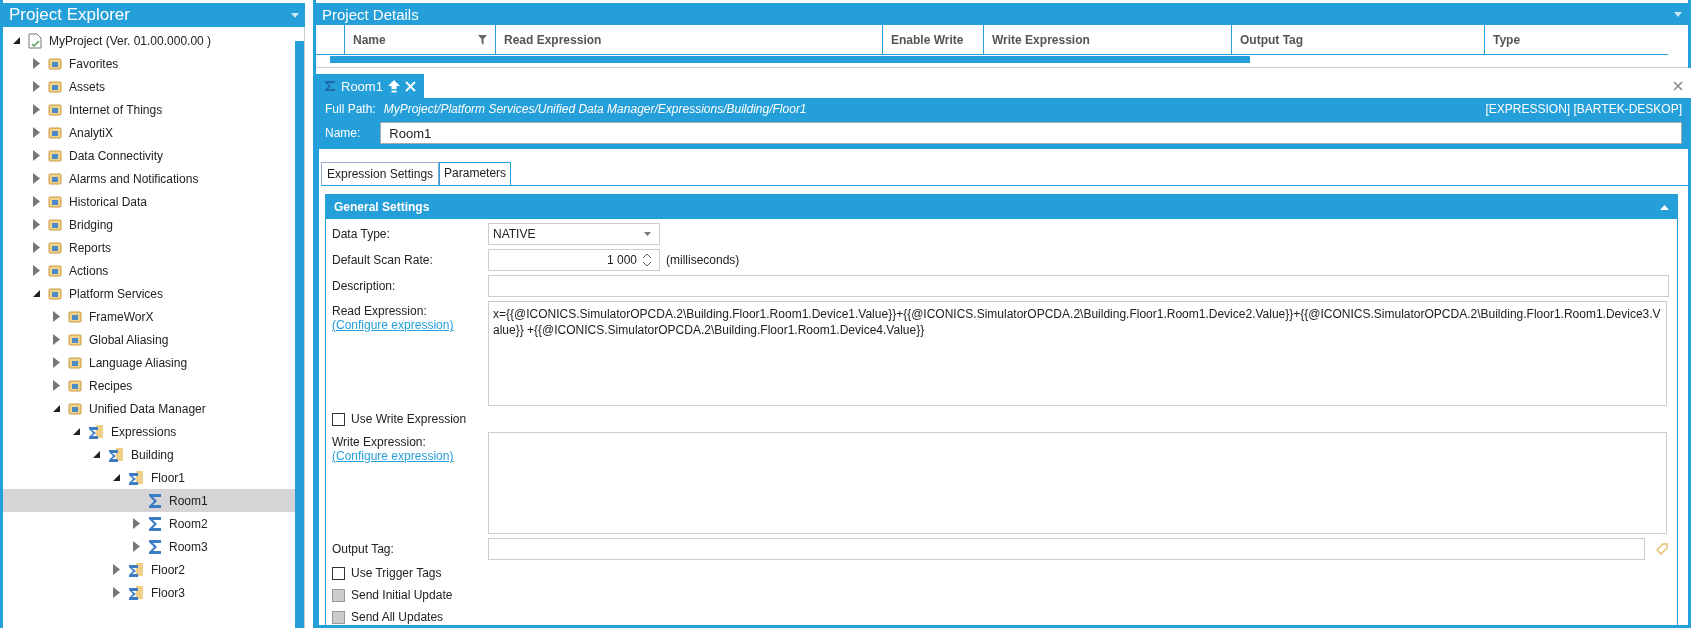 This screenshot has height=628, width=1691. I want to click on close-icon, so click(1678, 86).